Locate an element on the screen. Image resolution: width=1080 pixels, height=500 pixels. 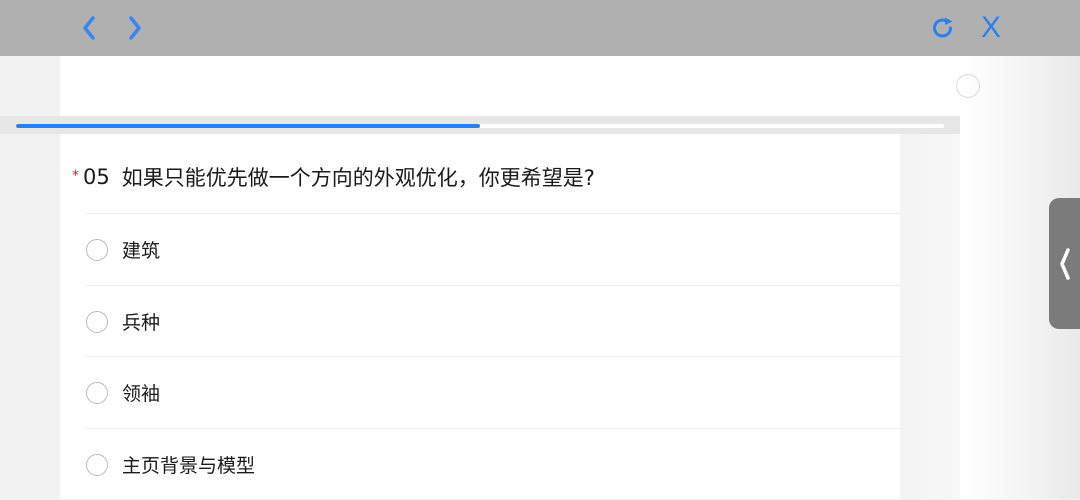
refresh-button is located at coordinates (943, 28).